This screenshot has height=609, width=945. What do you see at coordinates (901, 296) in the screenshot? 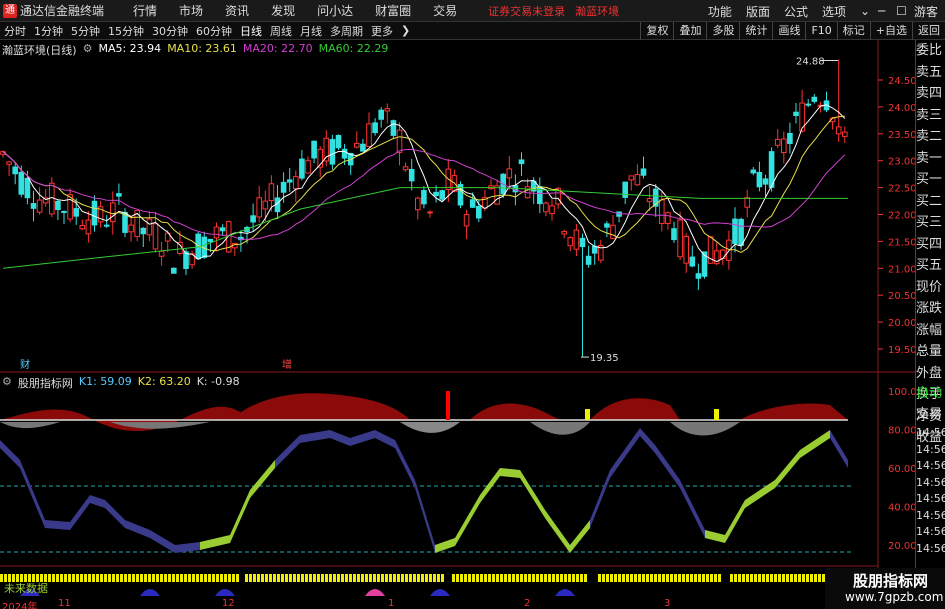
I see `price-tick-label: 20.50` at bounding box center [901, 296].